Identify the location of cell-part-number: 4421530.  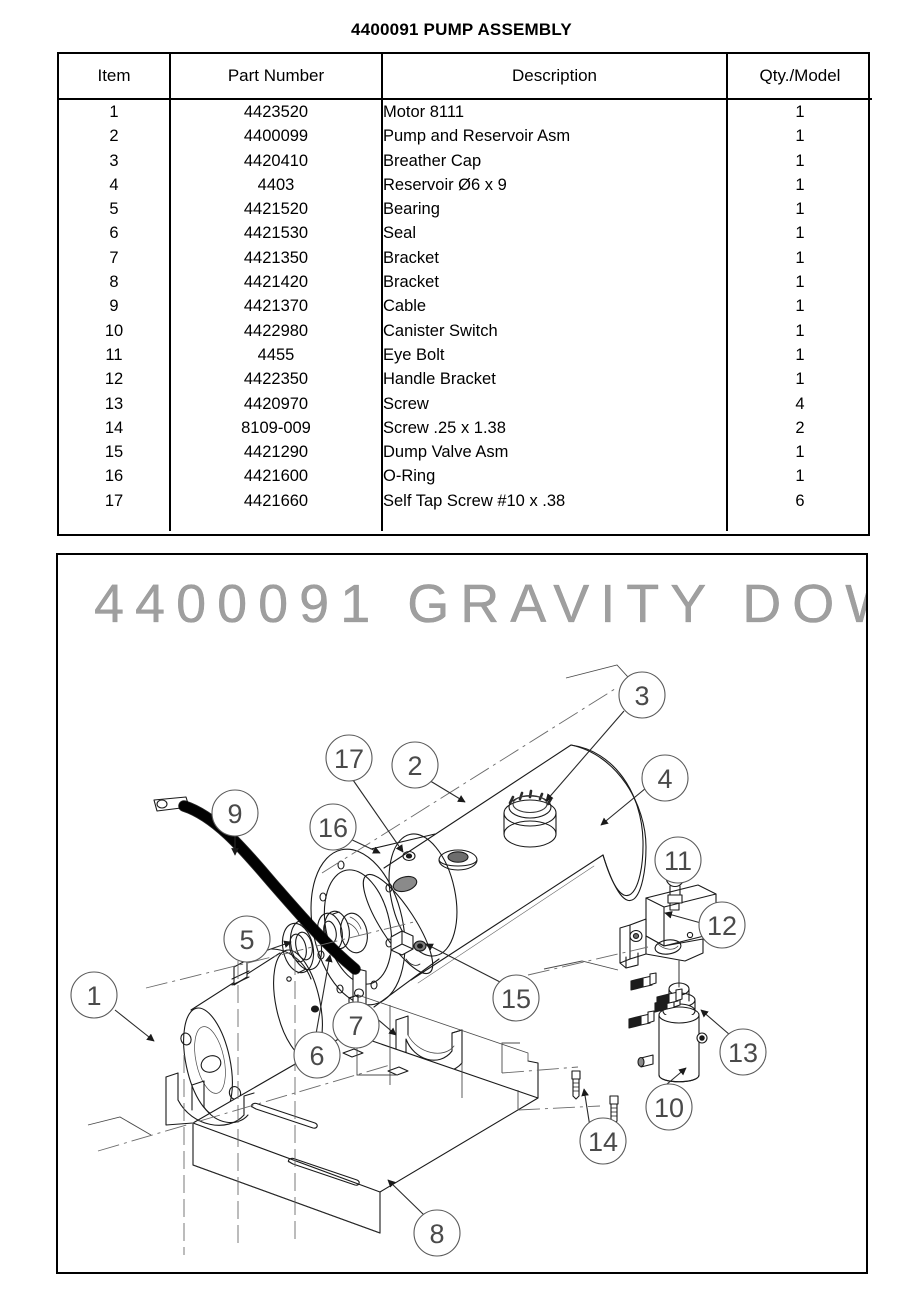
(276, 233).